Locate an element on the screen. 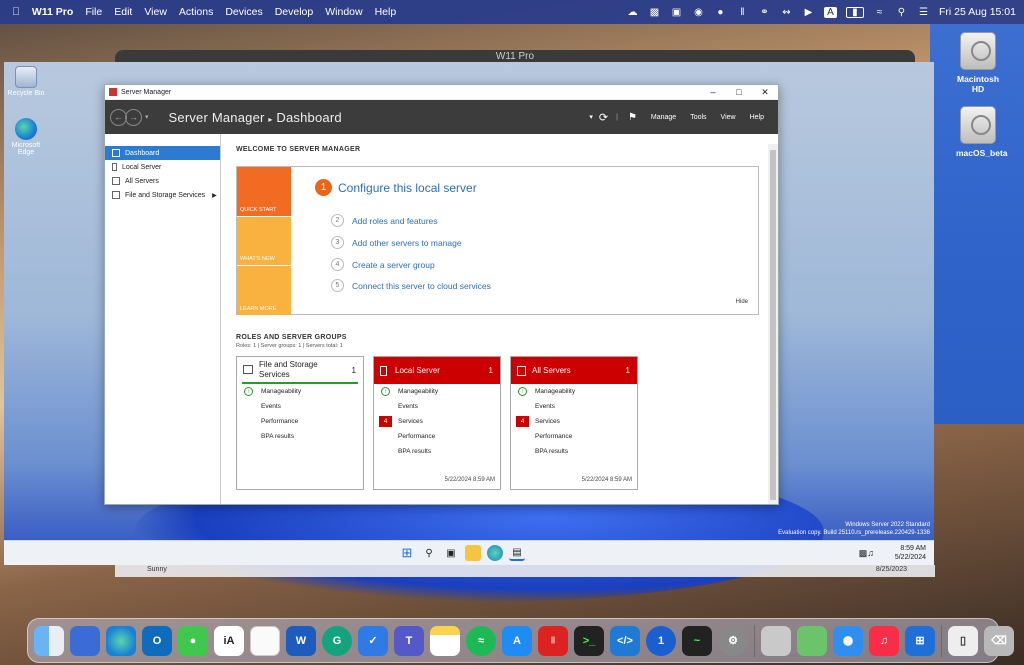 This screenshot has height=665, width=1024. notifications-flag-icon: ⚑ is located at coordinates (632, 117).